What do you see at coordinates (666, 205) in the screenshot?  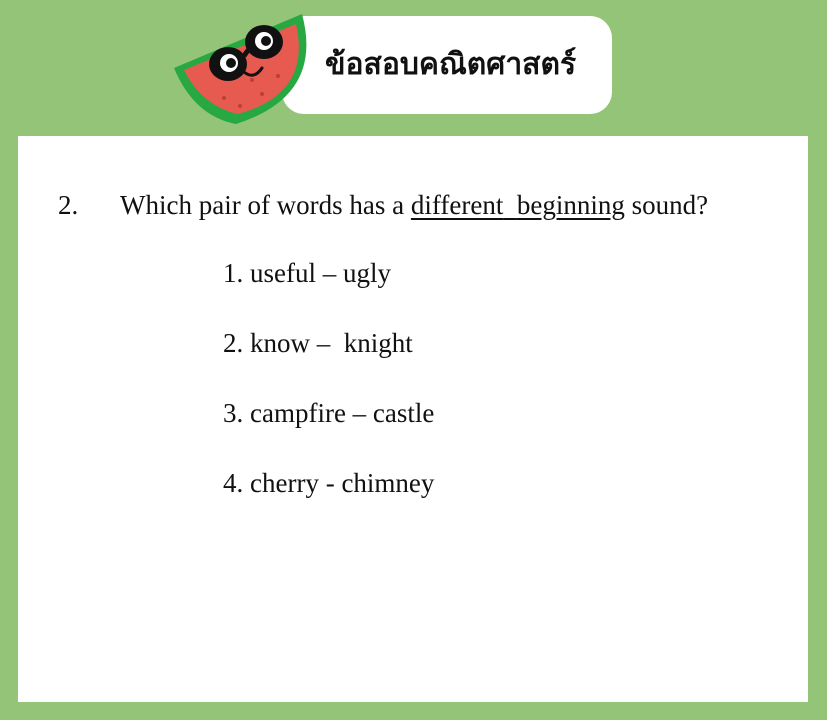 I see `question-text-tail: sound?` at bounding box center [666, 205].